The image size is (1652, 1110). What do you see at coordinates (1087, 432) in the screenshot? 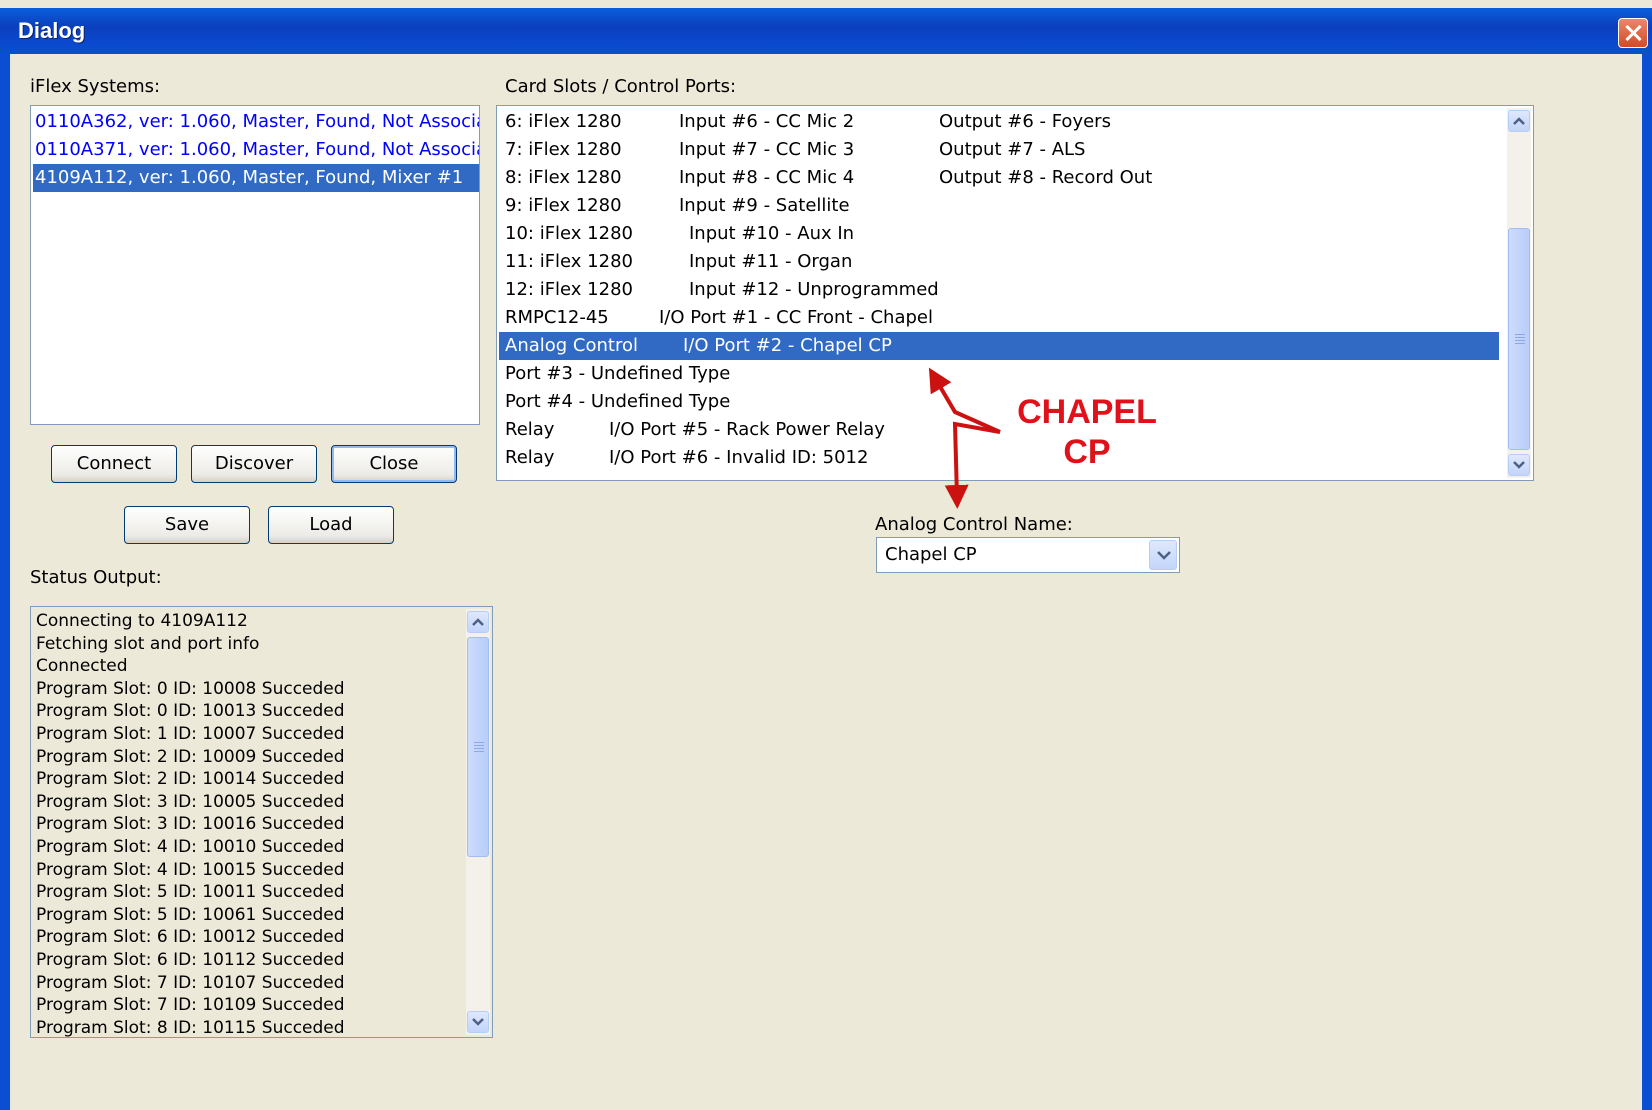
I see `annotation-text: CHAPEL CP` at bounding box center [1087, 432].